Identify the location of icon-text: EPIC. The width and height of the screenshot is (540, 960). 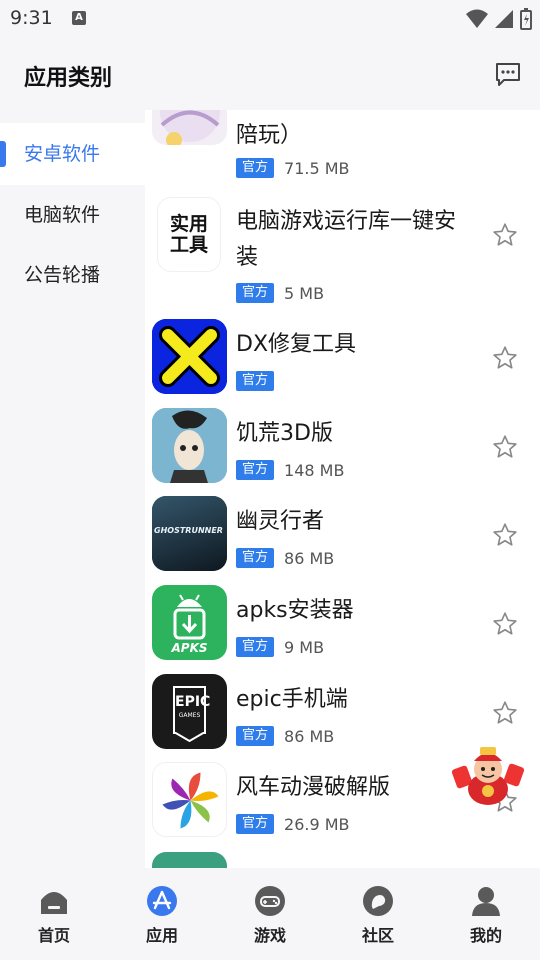
(193, 702).